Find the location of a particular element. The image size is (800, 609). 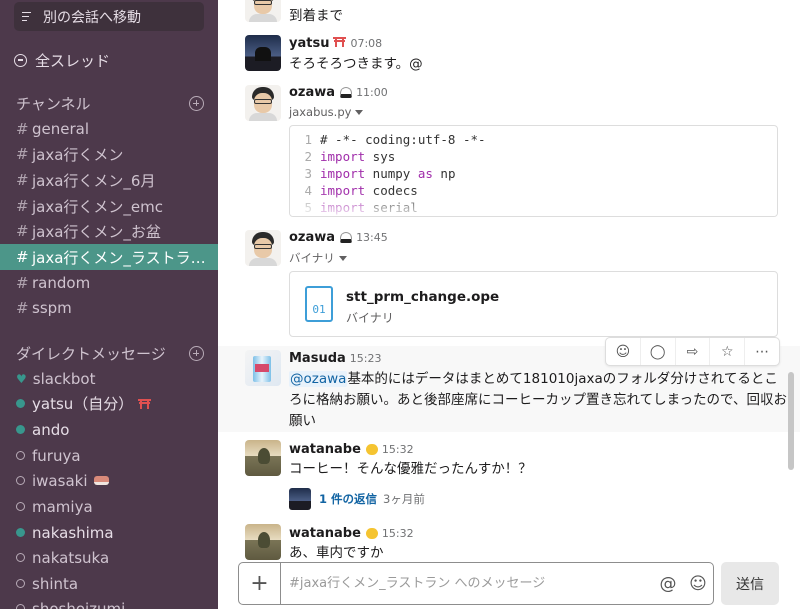

channel-jaxa-obon: # jaxa行くメン_お盆 is located at coordinates (109, 231).